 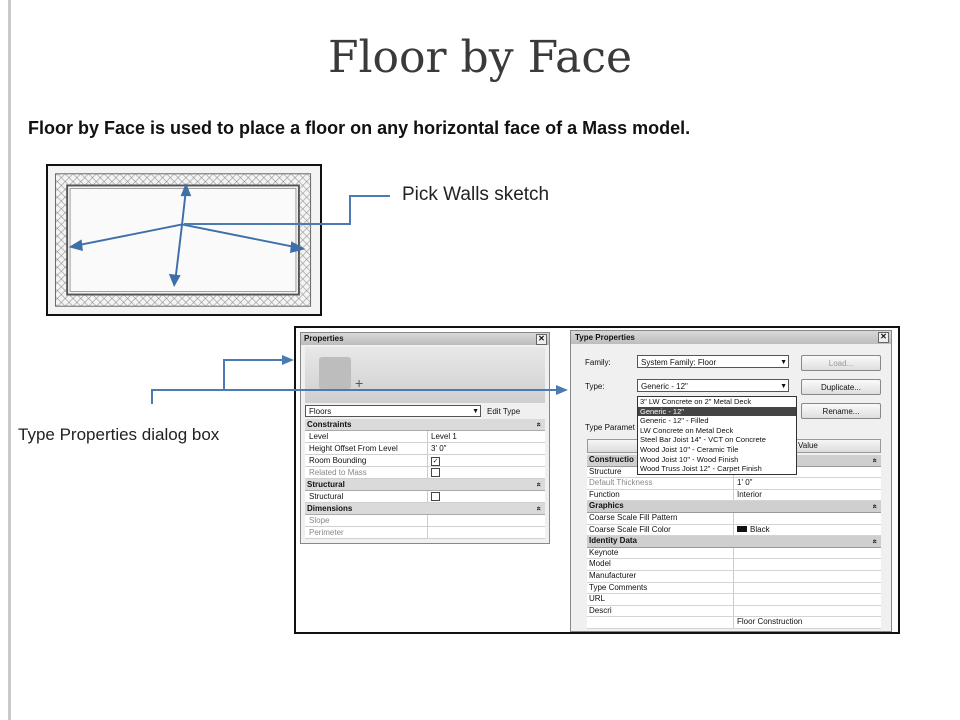 What do you see at coordinates (425, 509) in the screenshot?
I see `group-dimensions: Dimensions` at bounding box center [425, 509].